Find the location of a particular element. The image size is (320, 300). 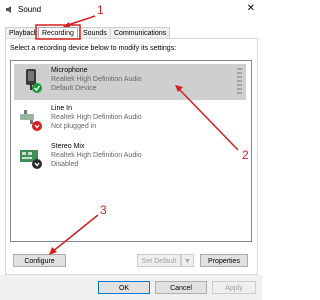

line-in-icon is located at coordinates (31, 120).